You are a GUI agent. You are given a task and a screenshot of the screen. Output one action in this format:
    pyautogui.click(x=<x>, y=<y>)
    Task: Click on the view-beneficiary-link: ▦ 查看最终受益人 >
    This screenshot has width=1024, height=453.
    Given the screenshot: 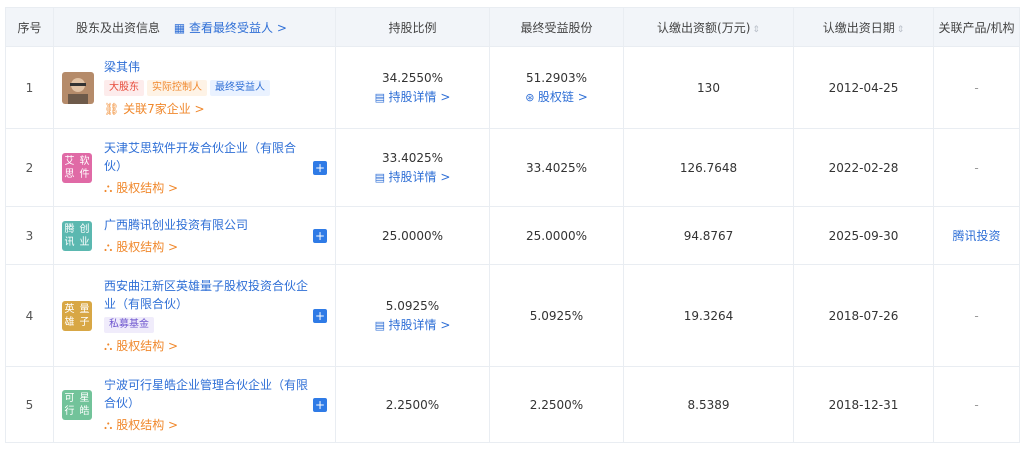 What is the action you would take?
    pyautogui.click(x=230, y=28)
    